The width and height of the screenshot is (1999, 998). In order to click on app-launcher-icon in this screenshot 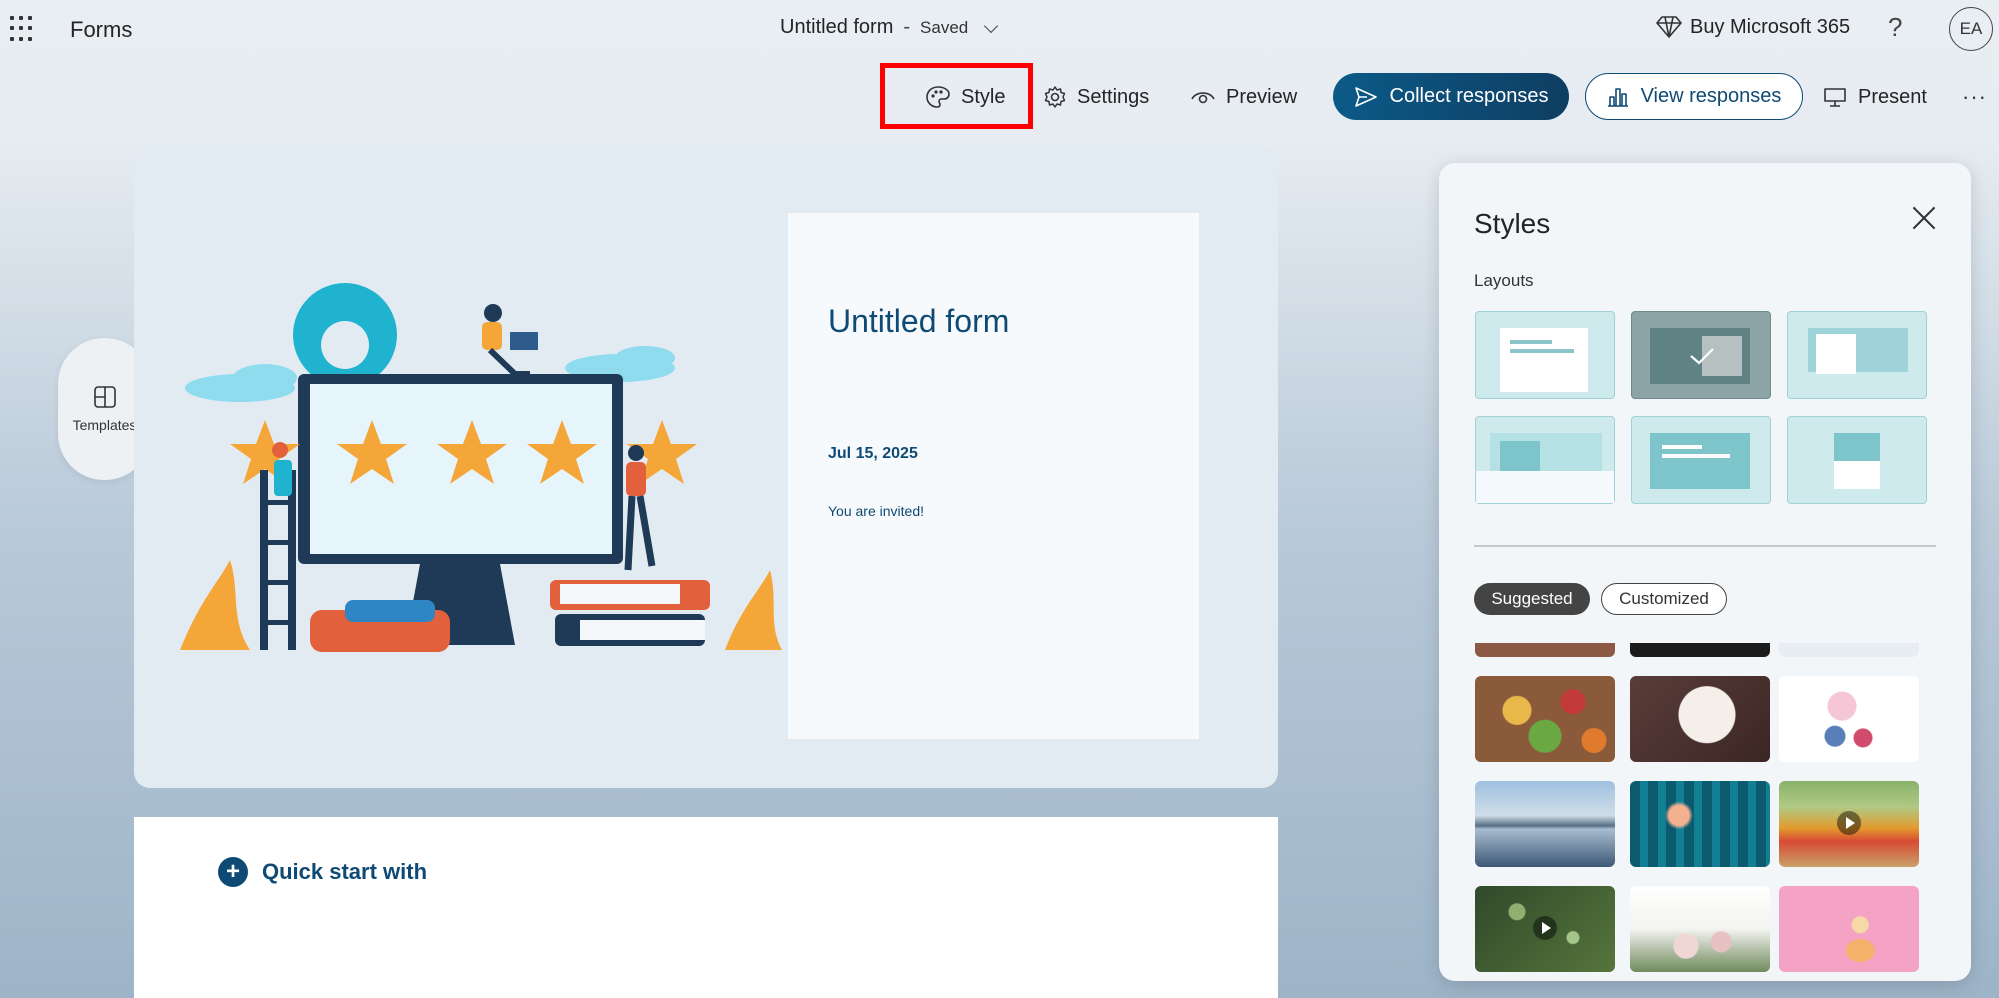, I will do `click(23, 29)`.